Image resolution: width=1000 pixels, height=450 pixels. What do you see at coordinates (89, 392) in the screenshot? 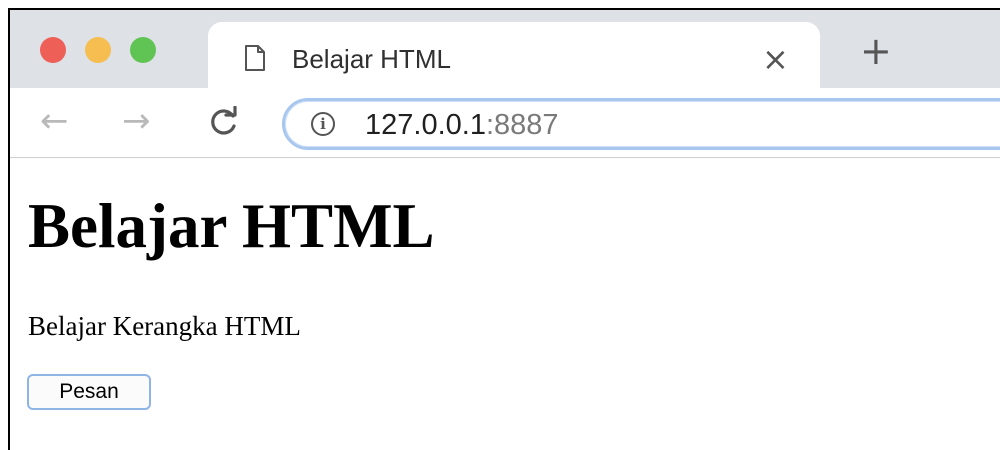
I see `pesan-button: Pesan` at bounding box center [89, 392].